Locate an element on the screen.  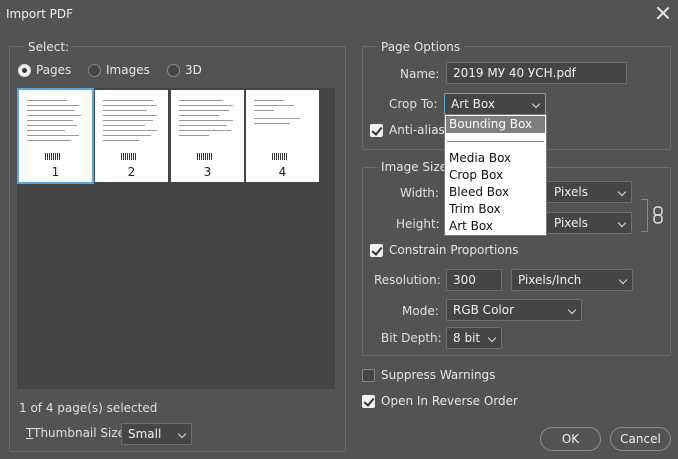
page-thumbnail: 3 is located at coordinates (207, 136).